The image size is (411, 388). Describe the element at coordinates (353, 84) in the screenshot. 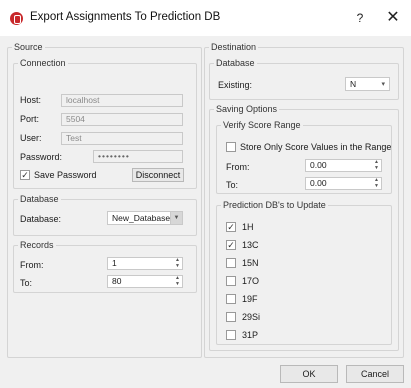

I see `existing-value: N` at that location.